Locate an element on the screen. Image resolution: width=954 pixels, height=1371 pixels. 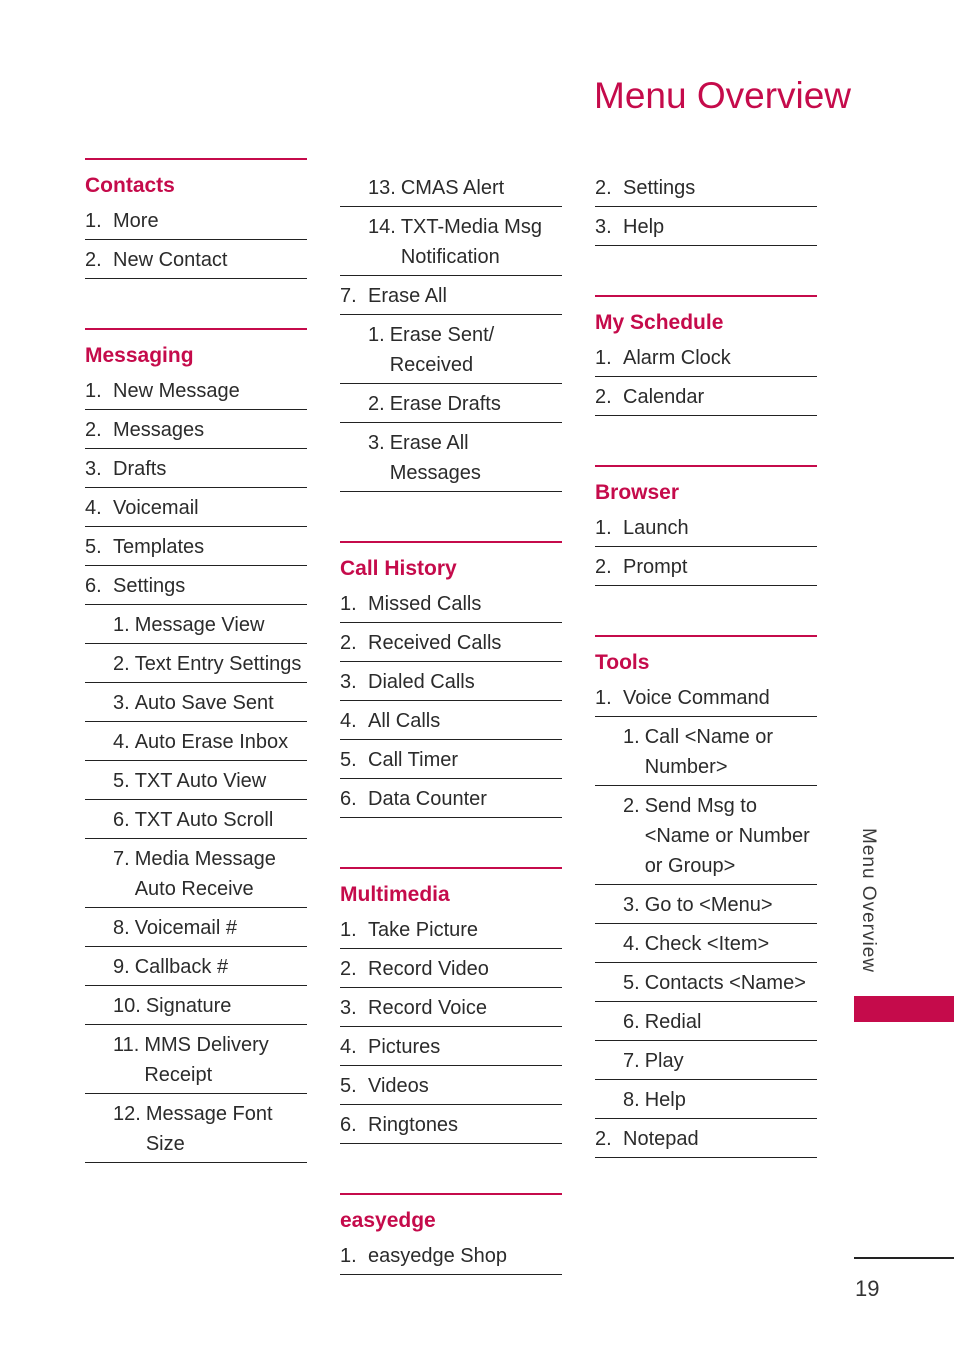
menu-item: 1. Voice Command is located at coordinates (706, 697).